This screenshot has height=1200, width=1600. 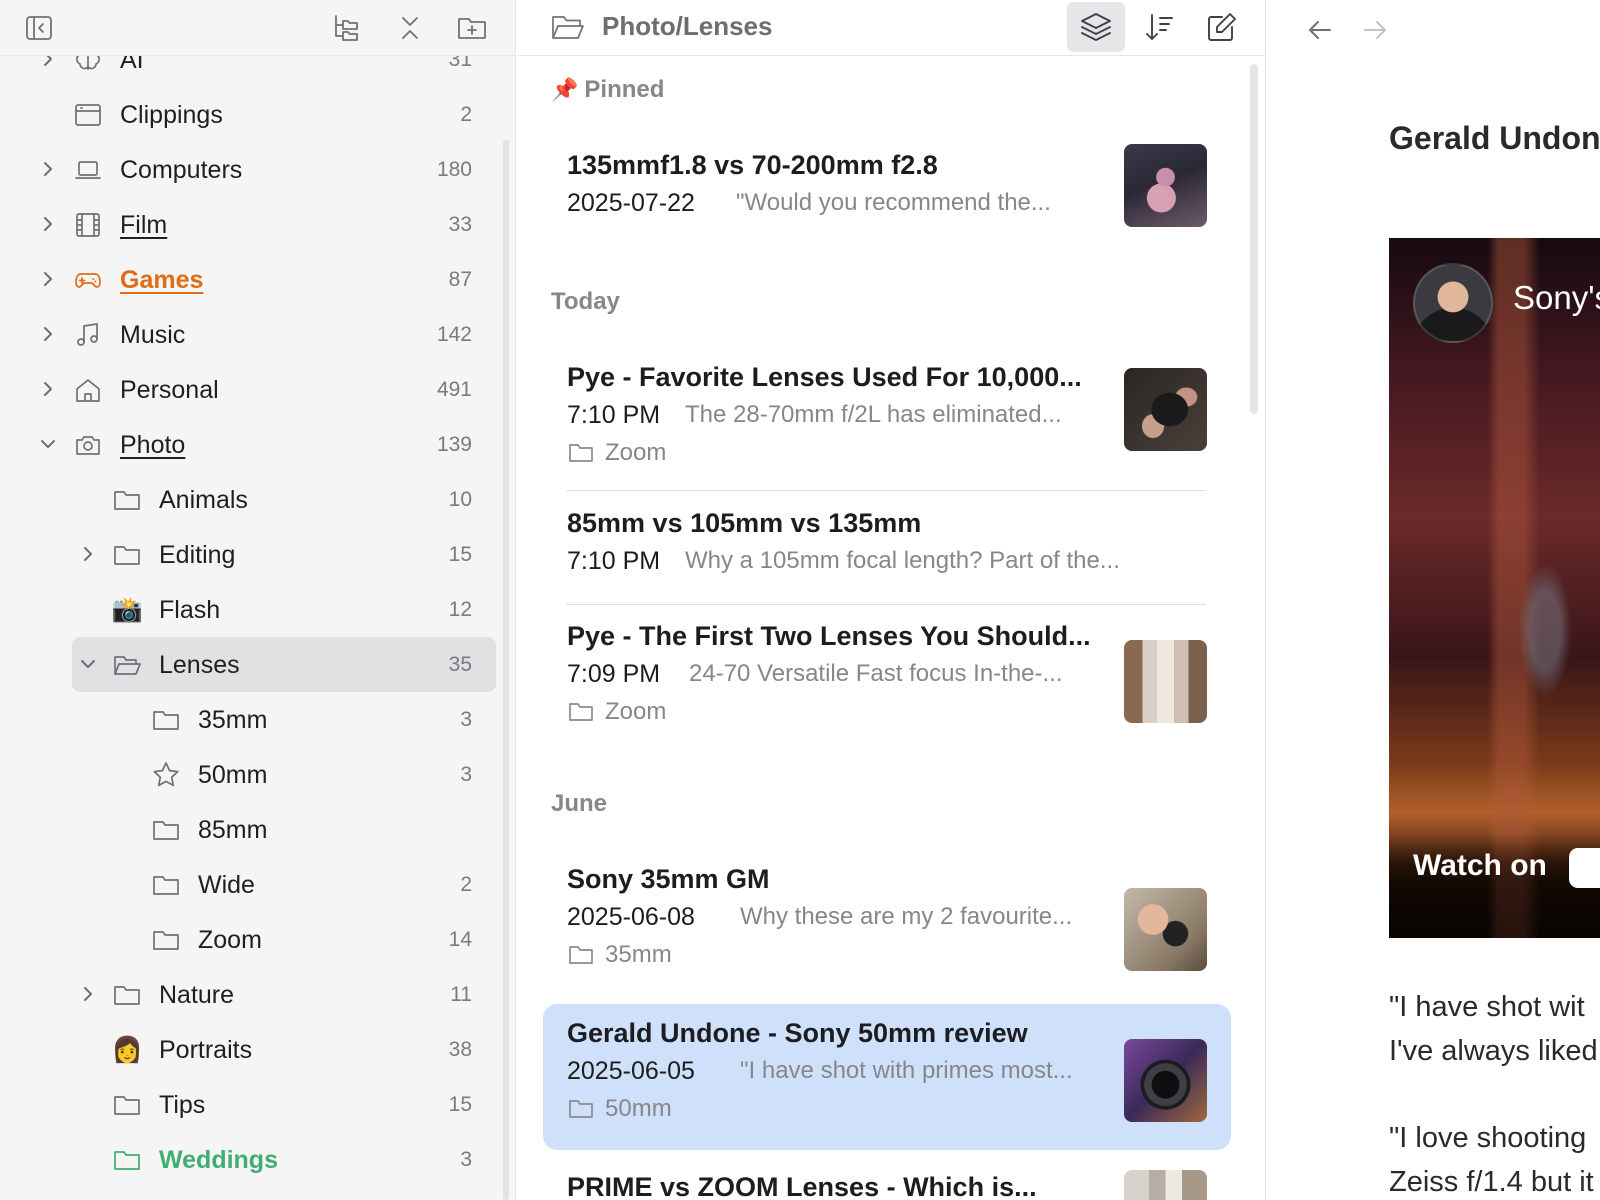 What do you see at coordinates (250, 554) in the screenshot?
I see `sidebar-item-editing: Editing 15` at bounding box center [250, 554].